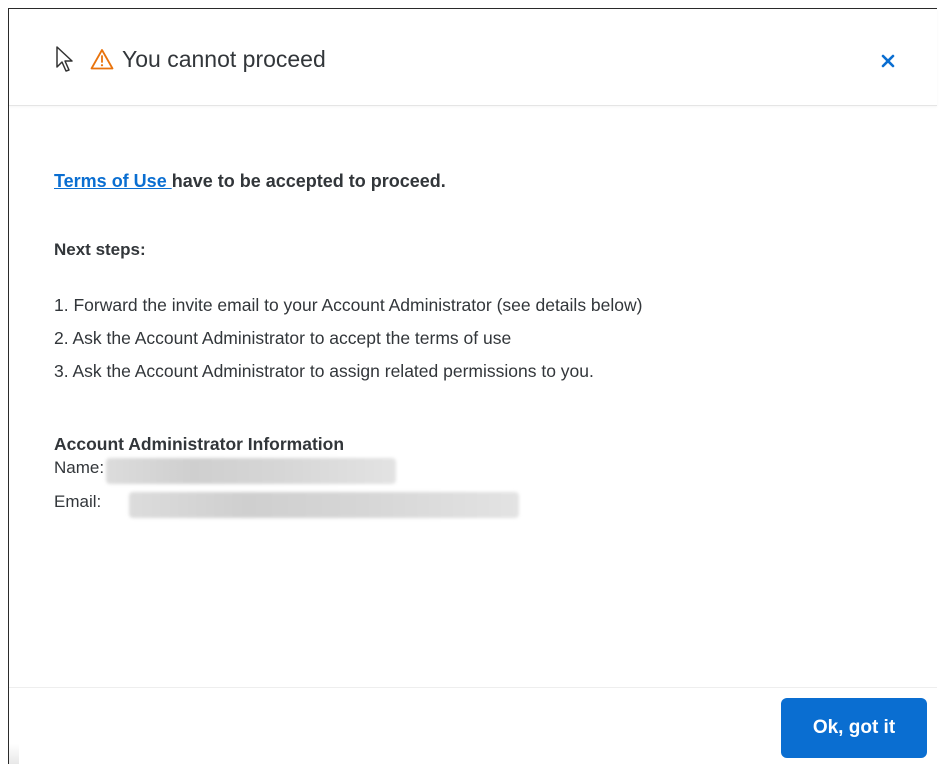  What do you see at coordinates (102, 59) in the screenshot?
I see `warning-triangle-icon` at bounding box center [102, 59].